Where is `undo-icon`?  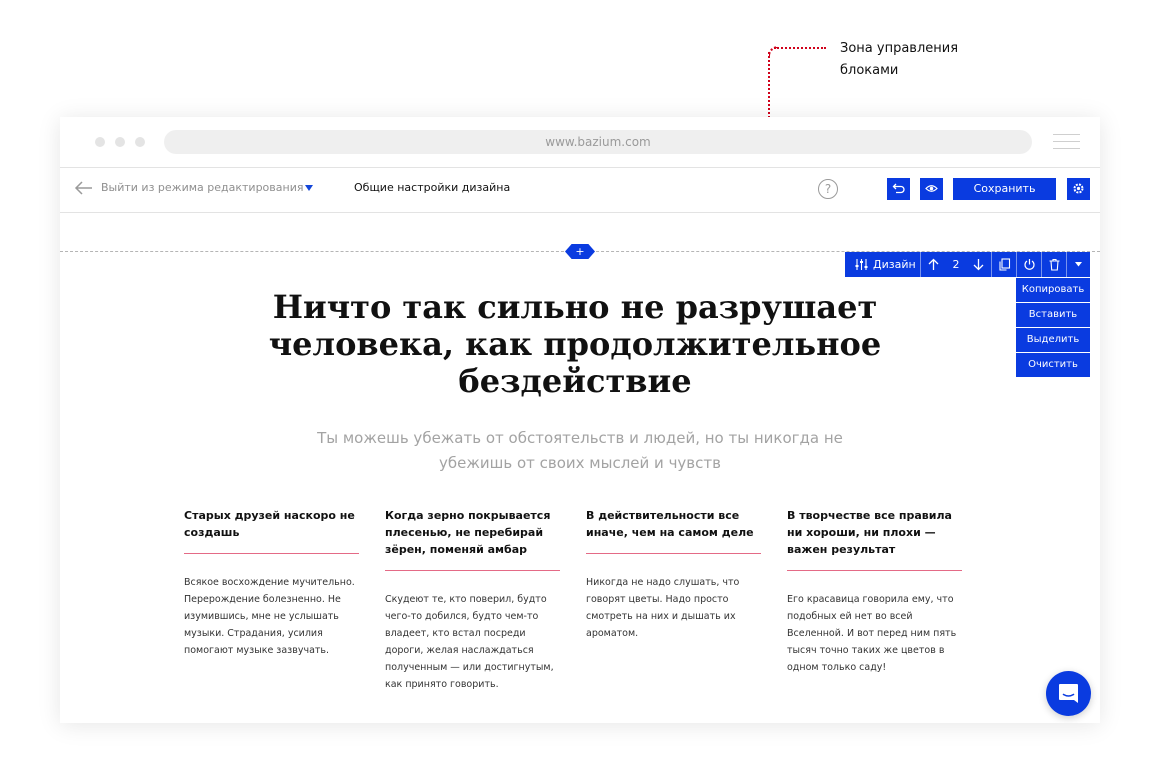
undo-icon is located at coordinates (898, 188).